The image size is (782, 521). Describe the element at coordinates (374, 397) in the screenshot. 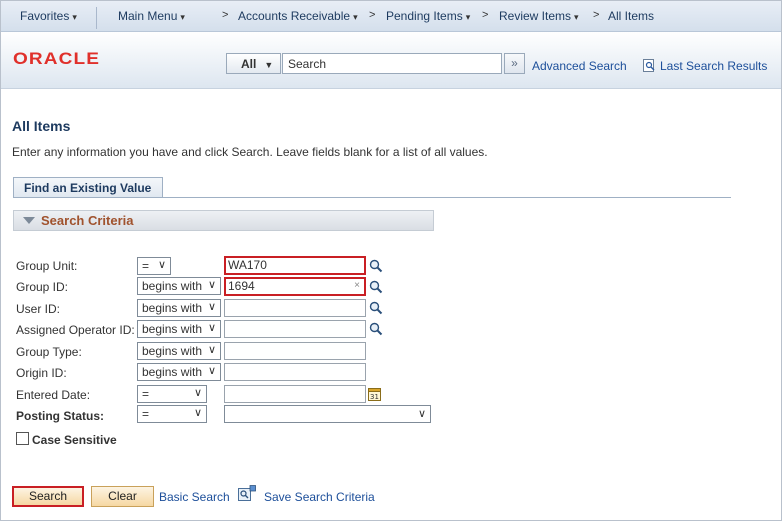

I see `svg-text: 31` at that location.